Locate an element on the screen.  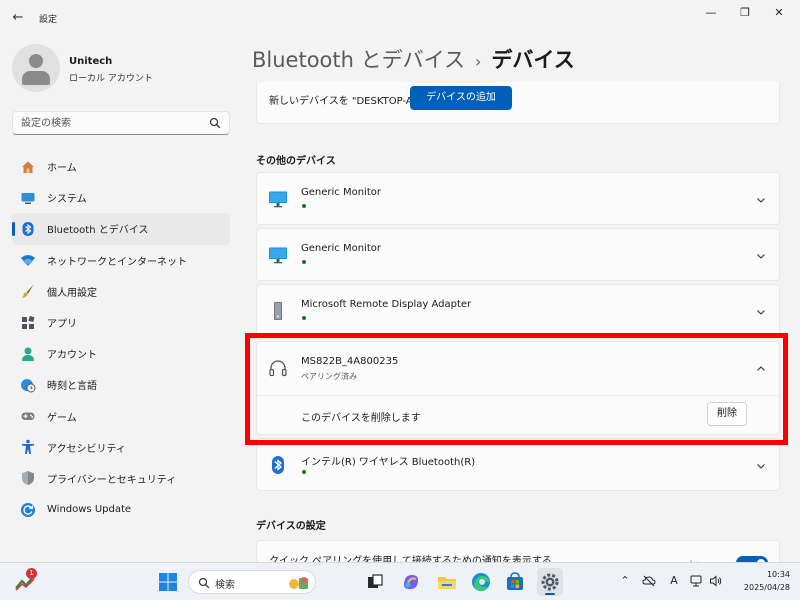
page-title: デバイス is located at coordinates (533, 60).